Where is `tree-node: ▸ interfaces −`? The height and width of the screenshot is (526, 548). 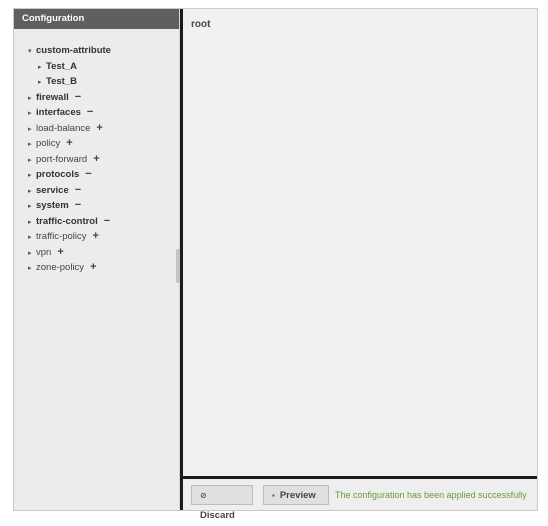 tree-node: ▸ interfaces − is located at coordinates (96, 113).